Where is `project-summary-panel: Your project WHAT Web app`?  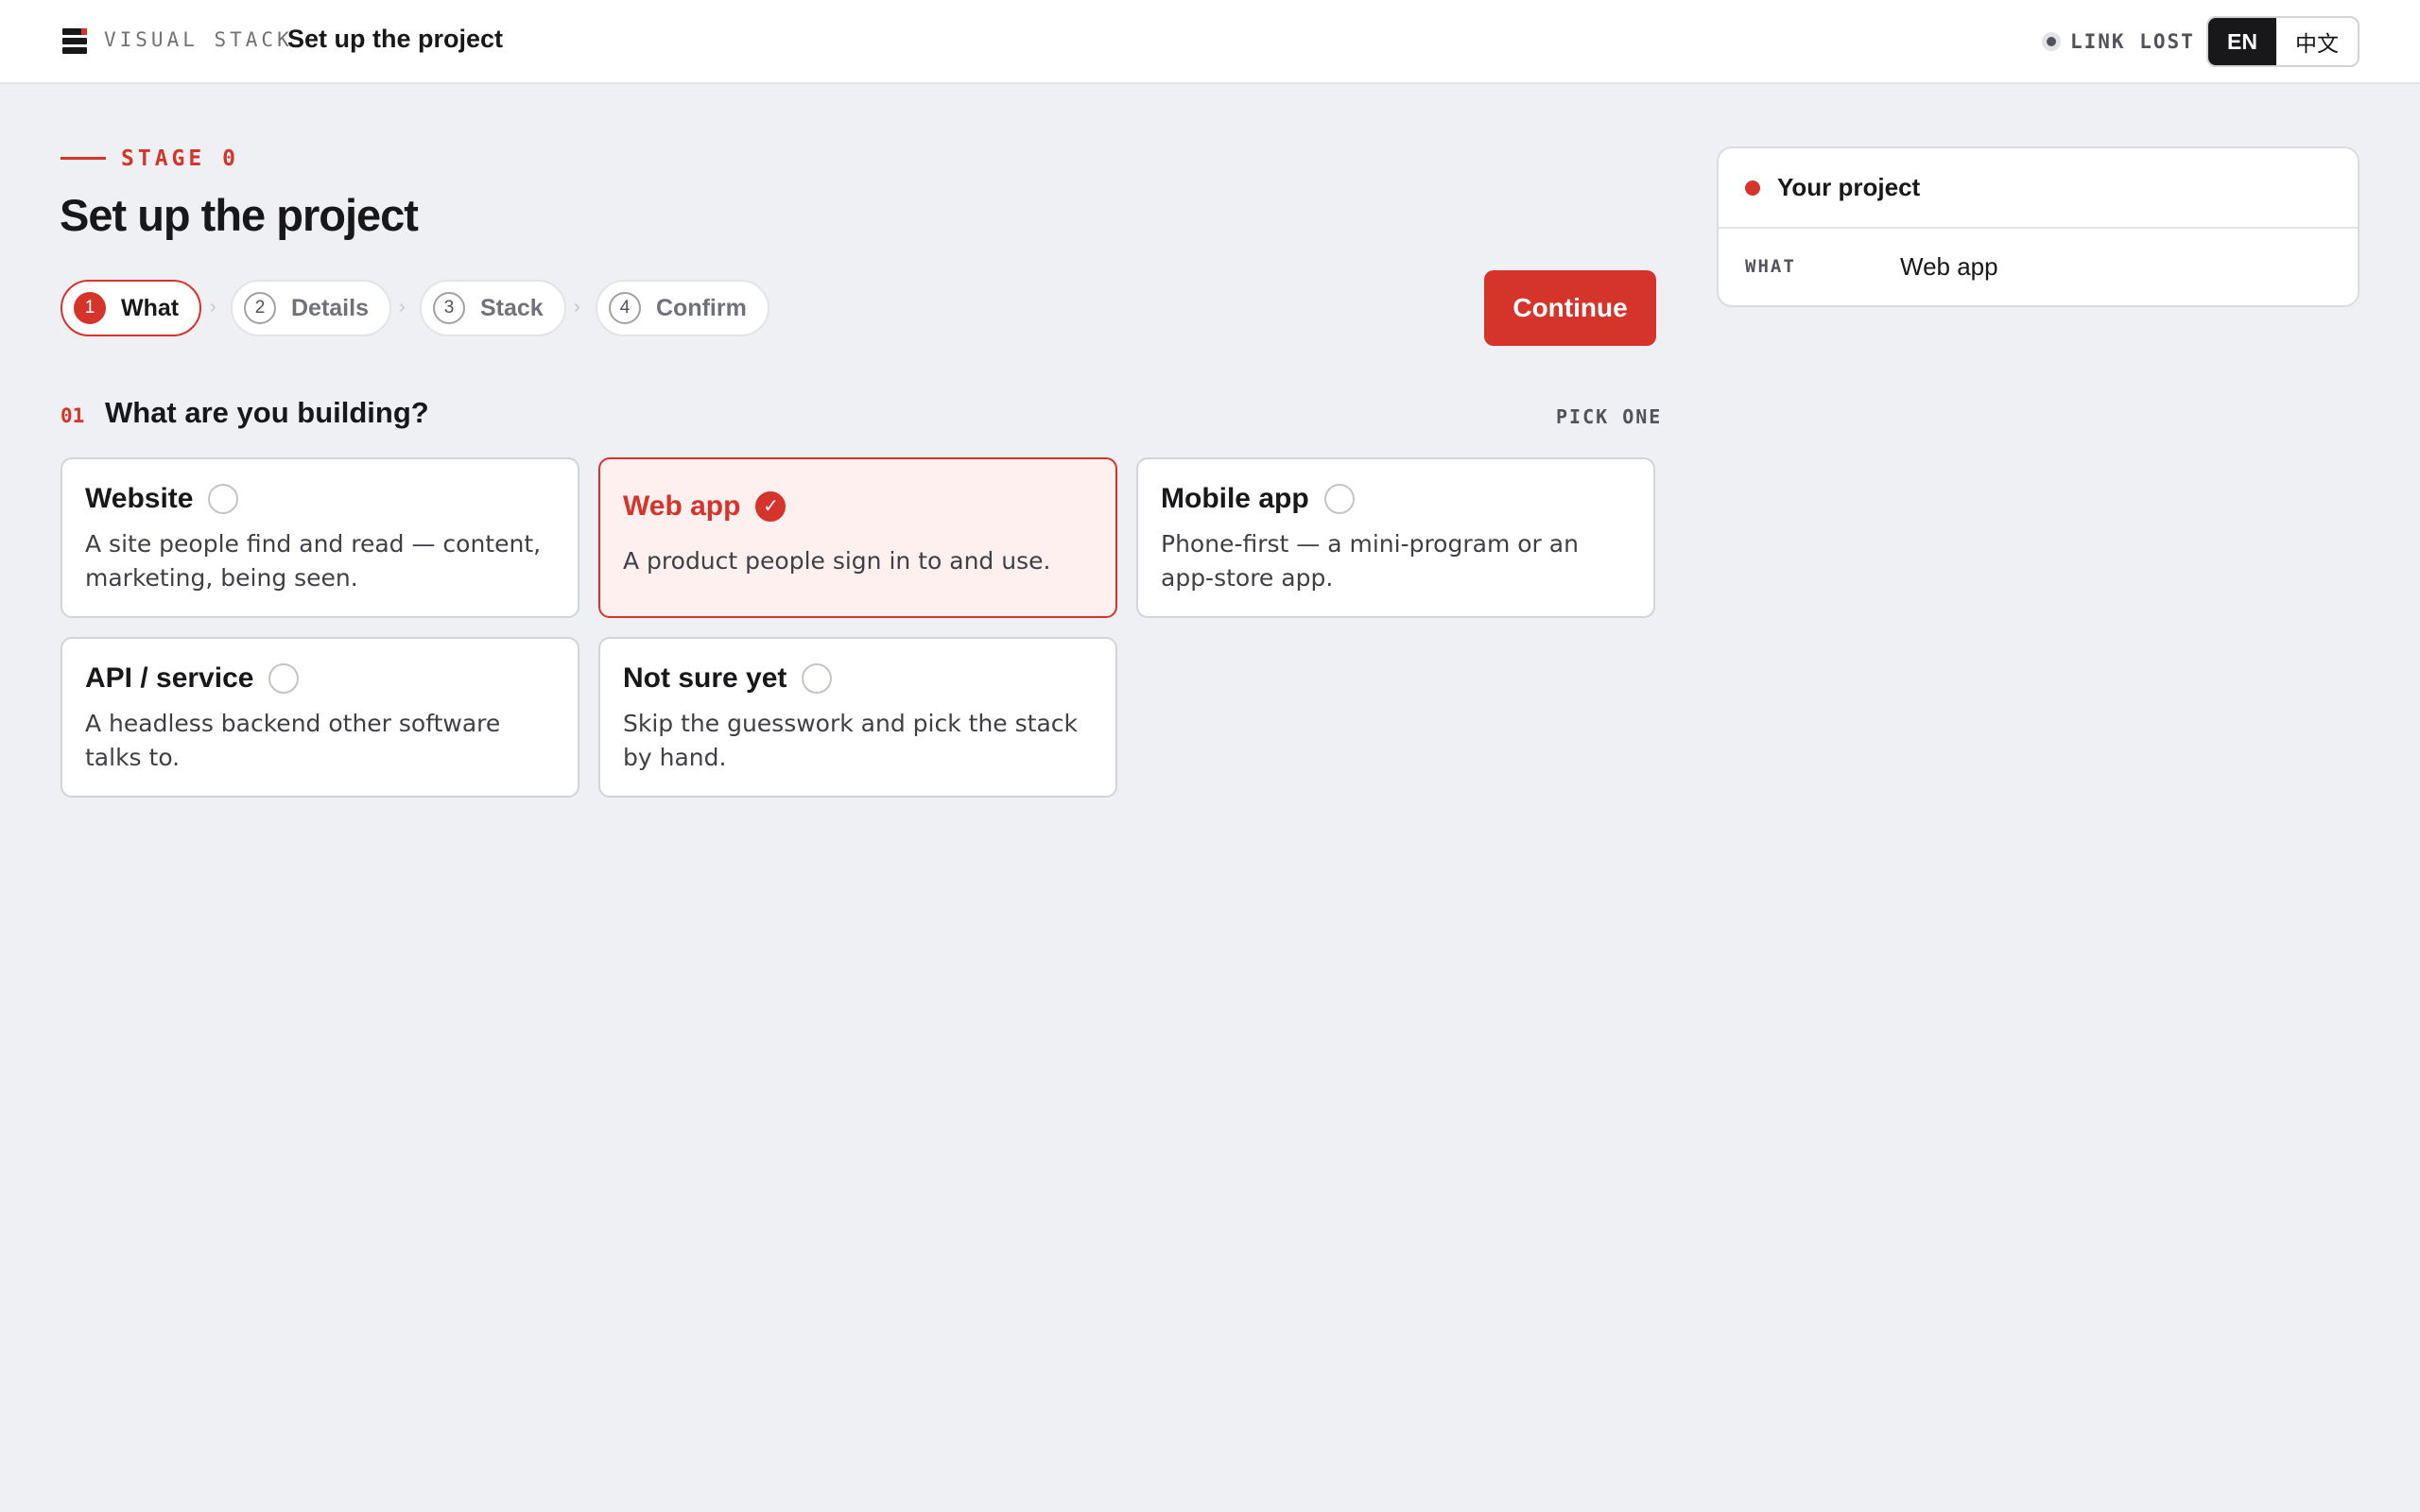
project-summary-panel: Your project WHAT Web app is located at coordinates (2038, 226).